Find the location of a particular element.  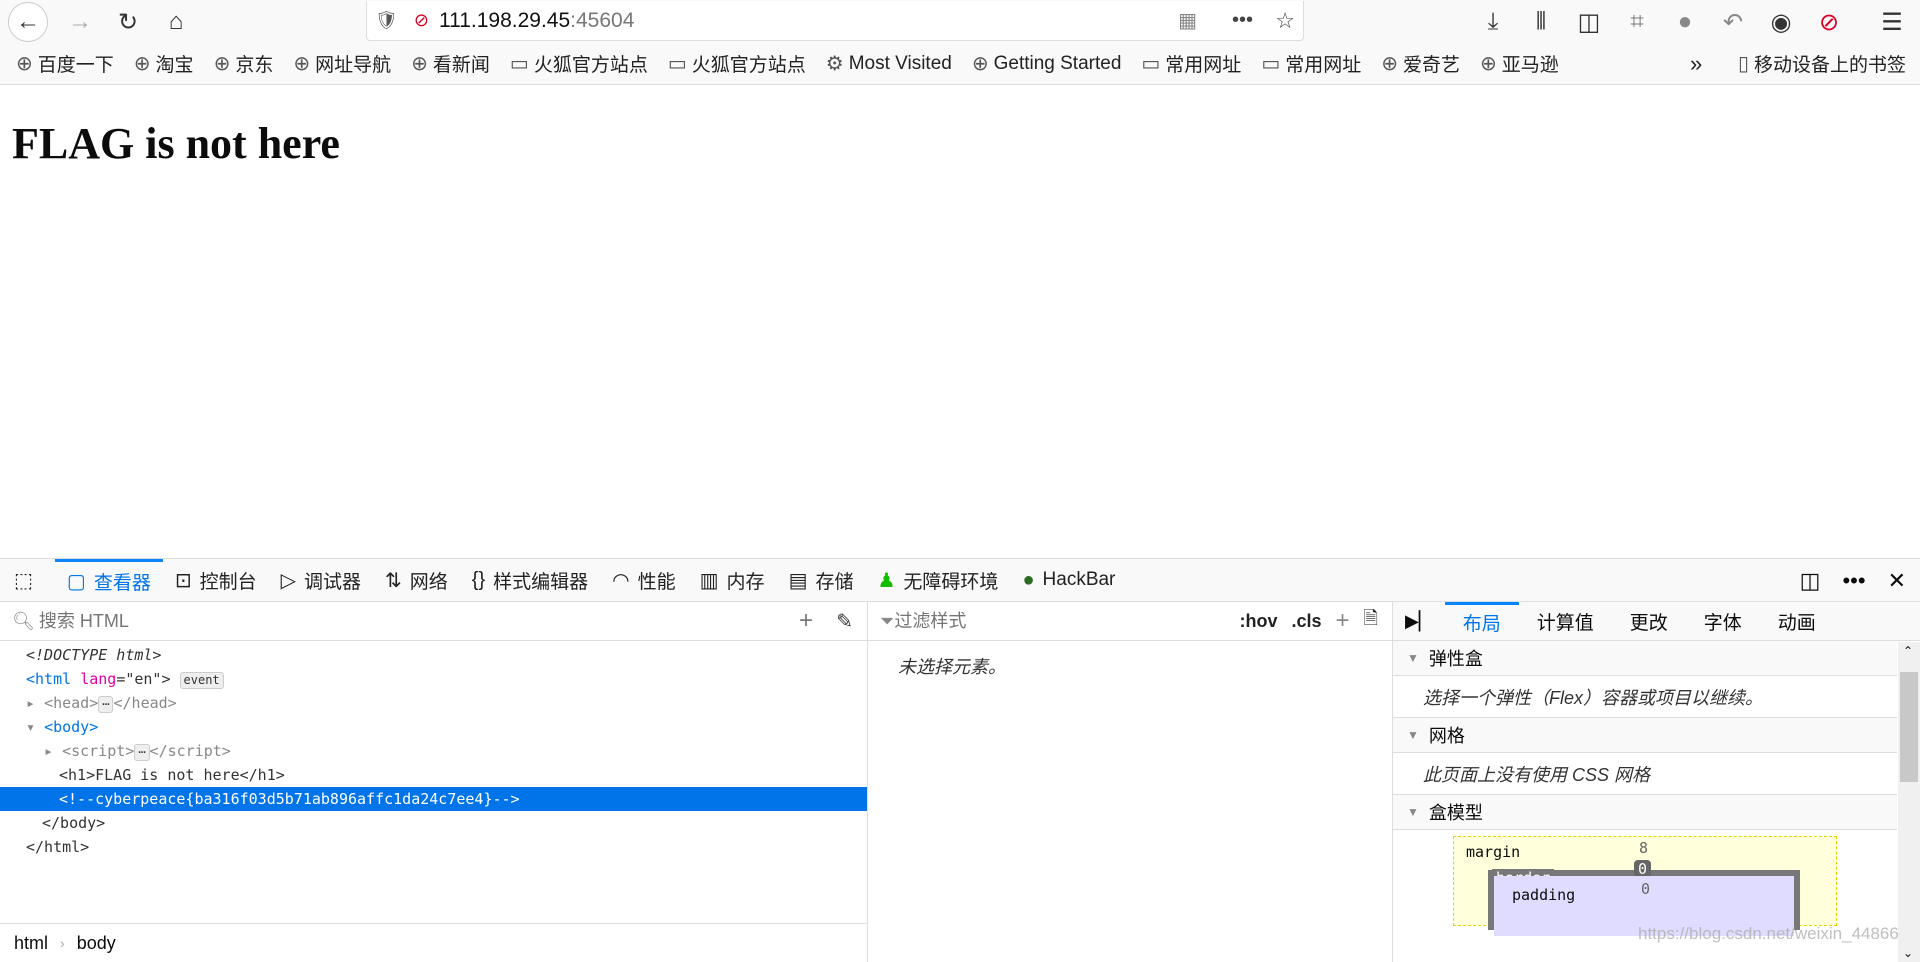

scroll-down-icon: ⌄ is located at coordinates (1908, 953).